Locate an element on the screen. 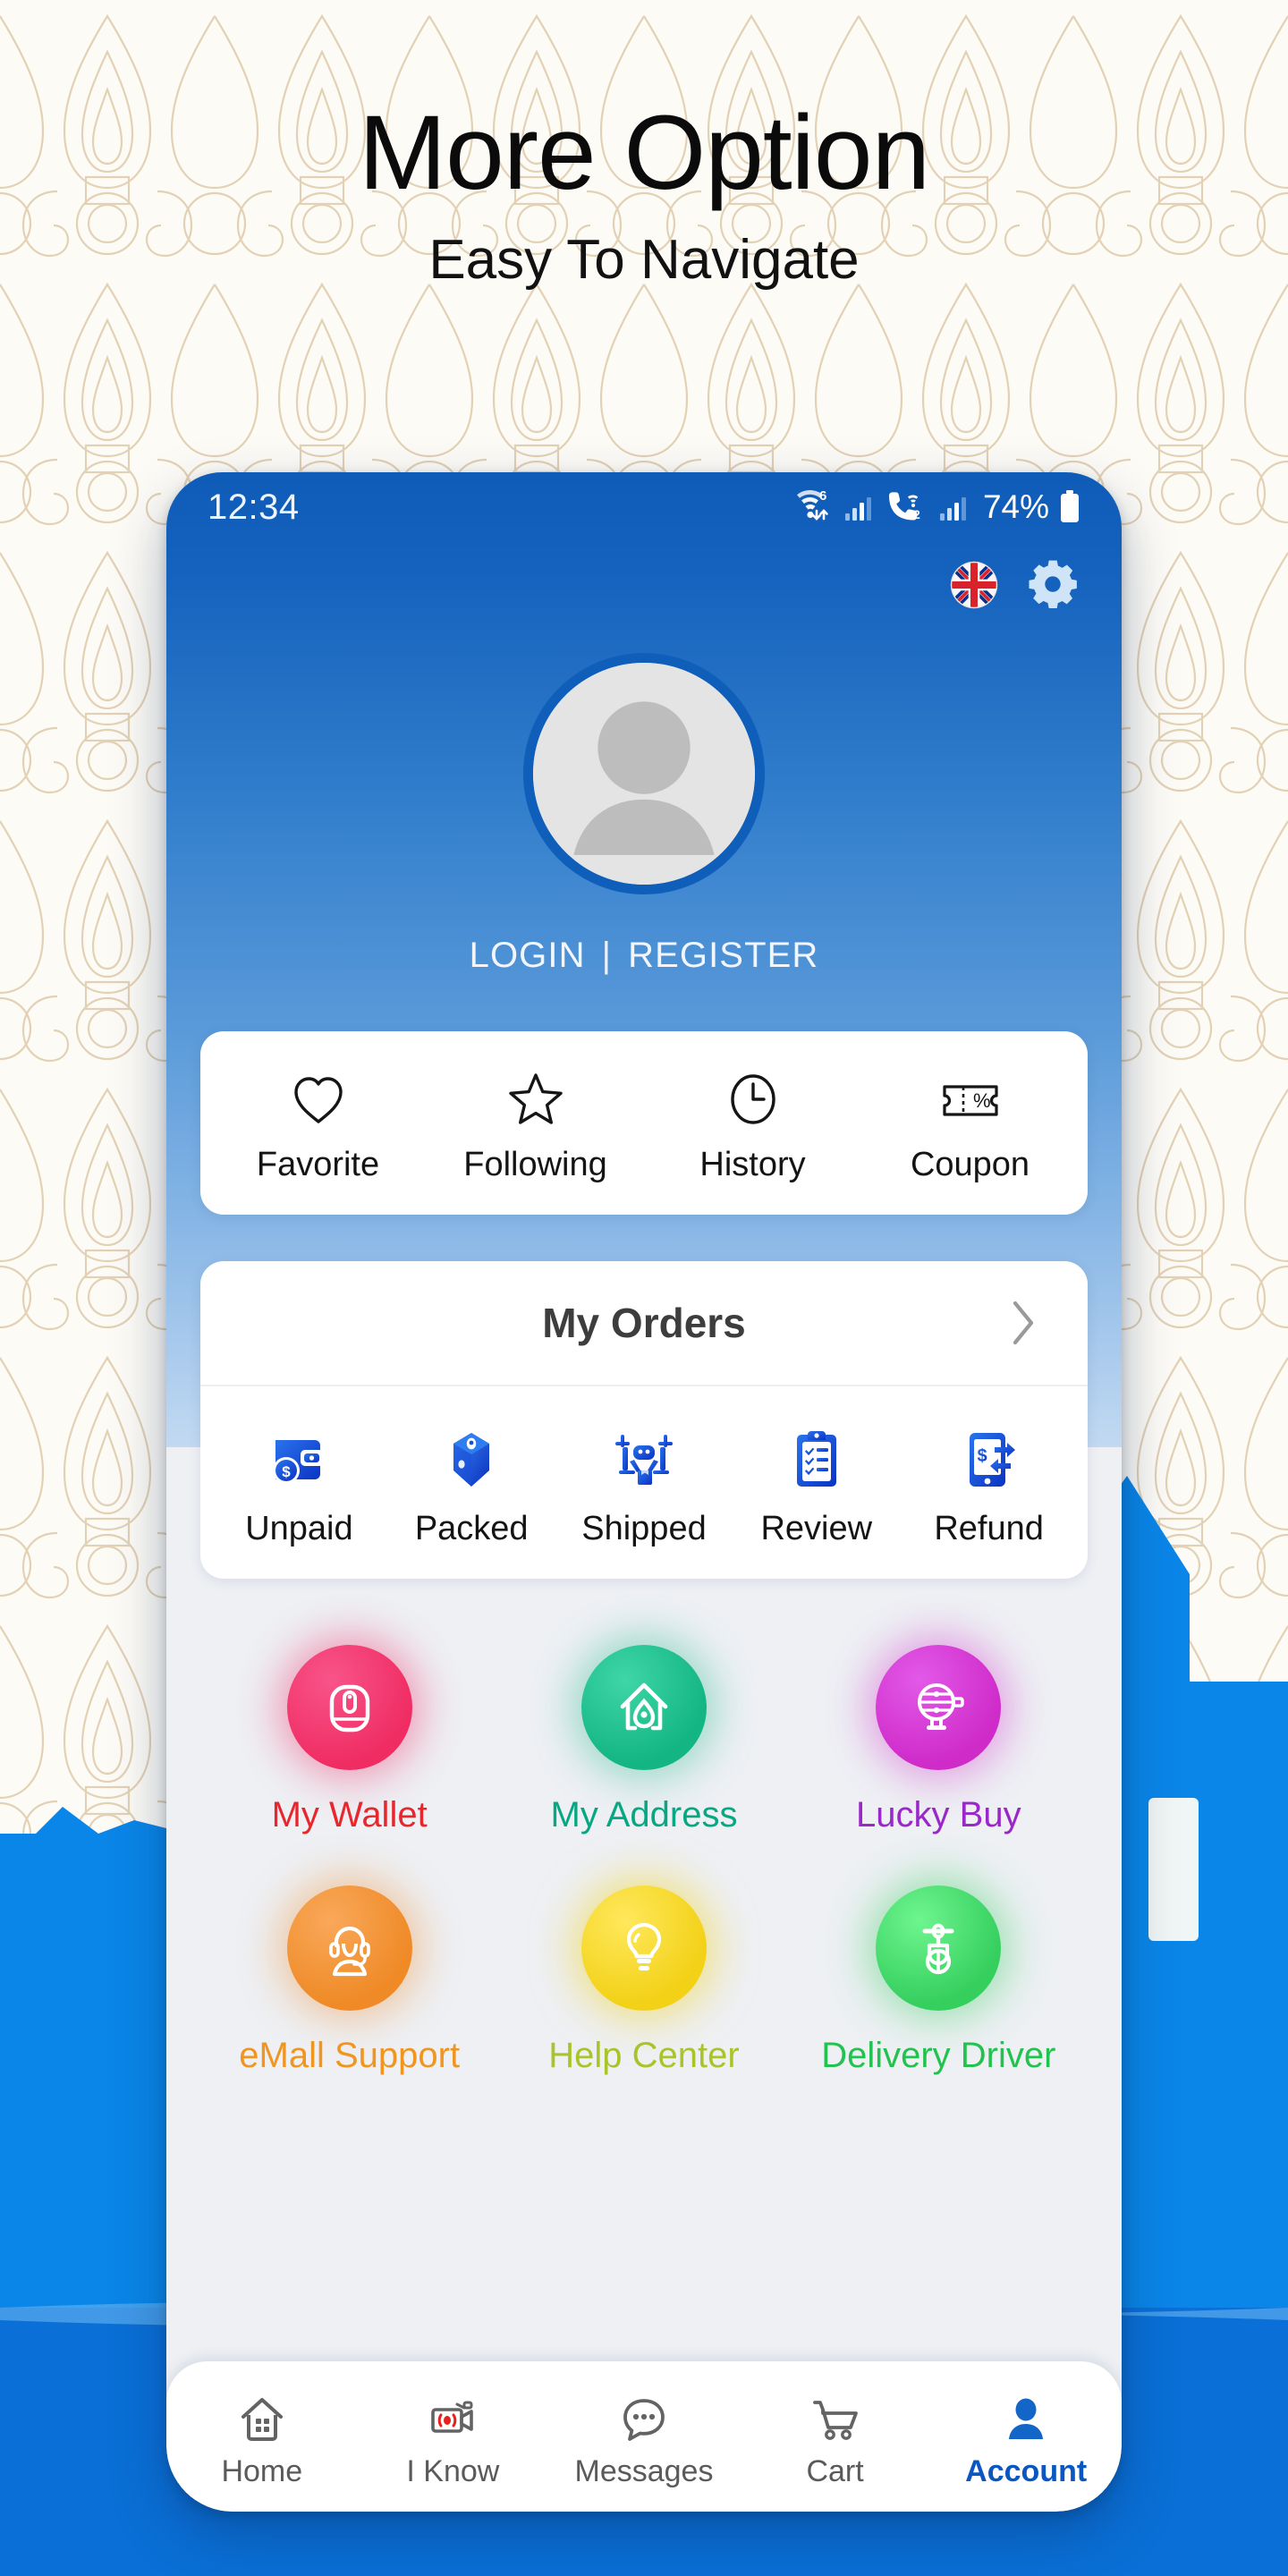  order-status-refund: $ Refund is located at coordinates (988, 1487).